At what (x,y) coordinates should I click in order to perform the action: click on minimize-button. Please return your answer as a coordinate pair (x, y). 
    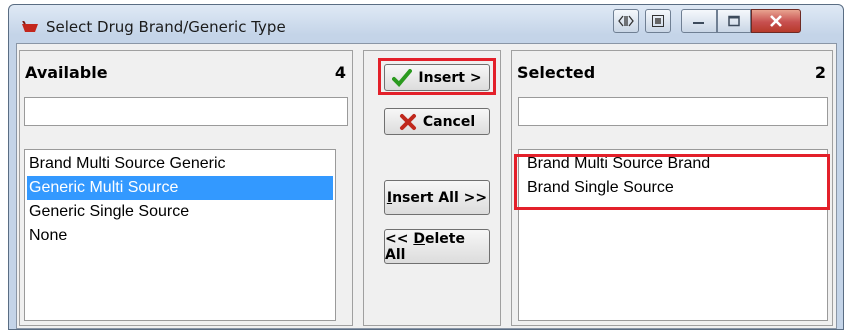
    Looking at the image, I should click on (699, 21).